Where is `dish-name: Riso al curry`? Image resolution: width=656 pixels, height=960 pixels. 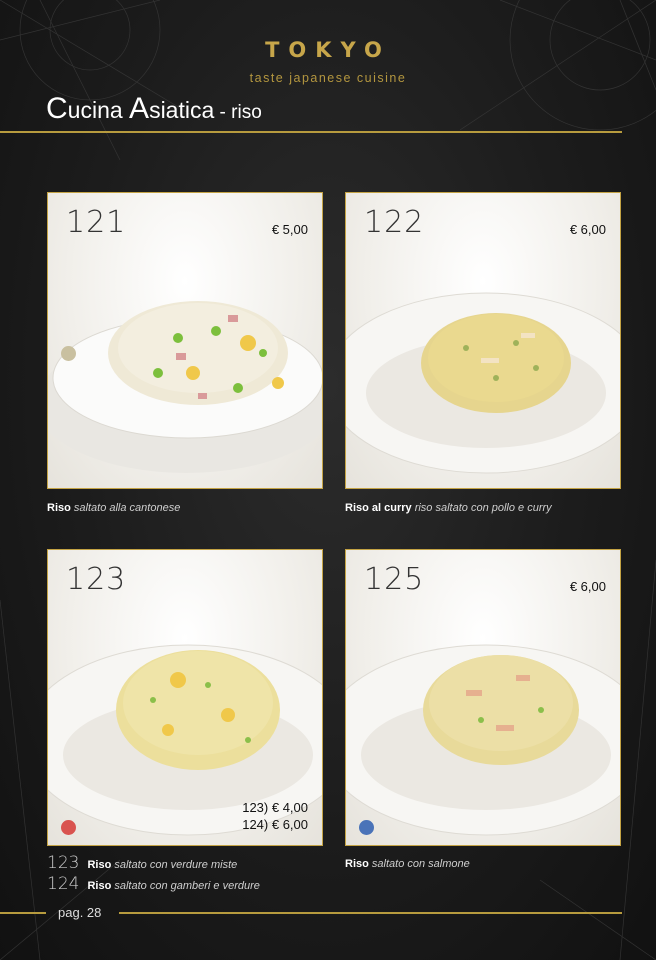
dish-name: Riso al curry is located at coordinates (378, 508).